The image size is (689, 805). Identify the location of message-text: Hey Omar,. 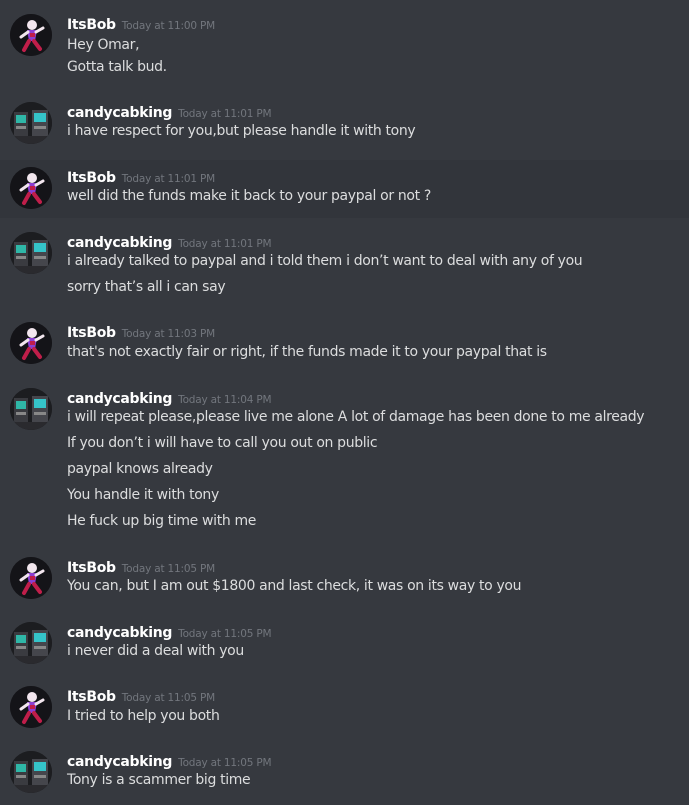
(103, 45).